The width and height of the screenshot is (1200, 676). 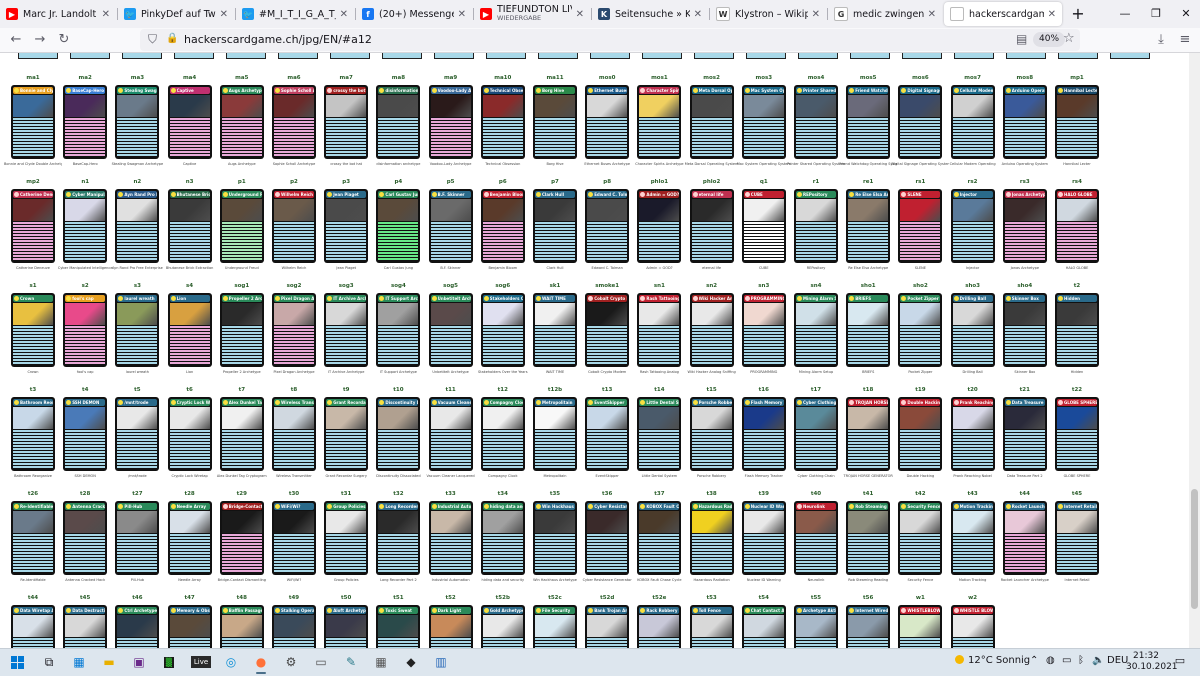 I want to click on browser-tab: hackerscardgame.ch/jpg/EN ✕, so click(x=1003, y=14).